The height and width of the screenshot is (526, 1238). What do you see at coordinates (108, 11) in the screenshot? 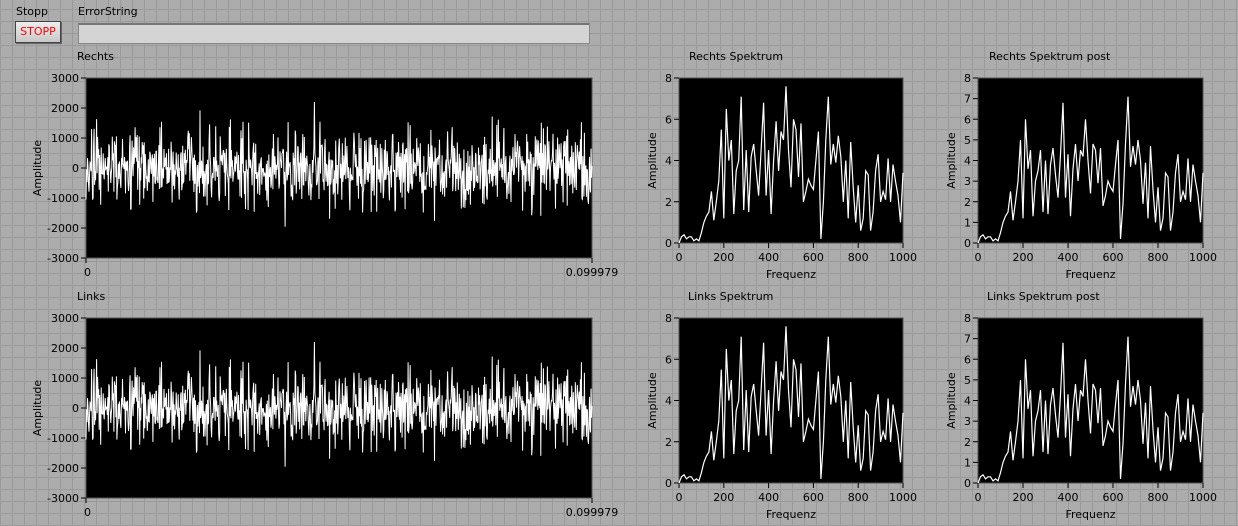
I see `error-string-label: ErrorString` at bounding box center [108, 11].